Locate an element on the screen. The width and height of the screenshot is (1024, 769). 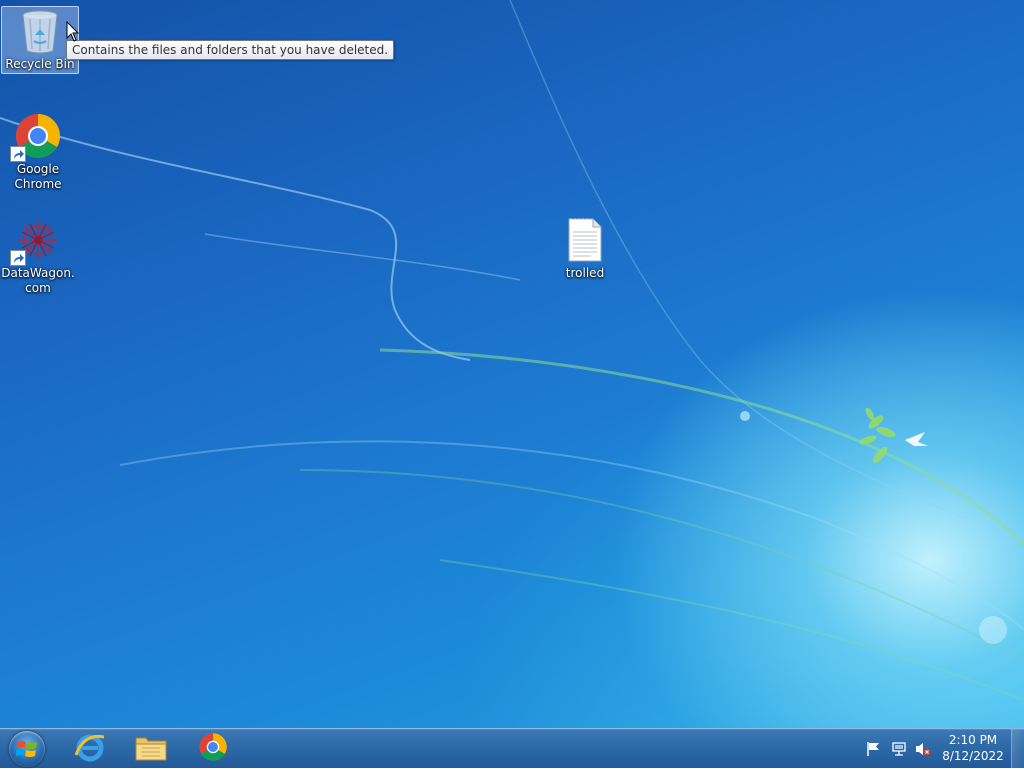
clock-date: 8/12/2022 is located at coordinates (973, 756).